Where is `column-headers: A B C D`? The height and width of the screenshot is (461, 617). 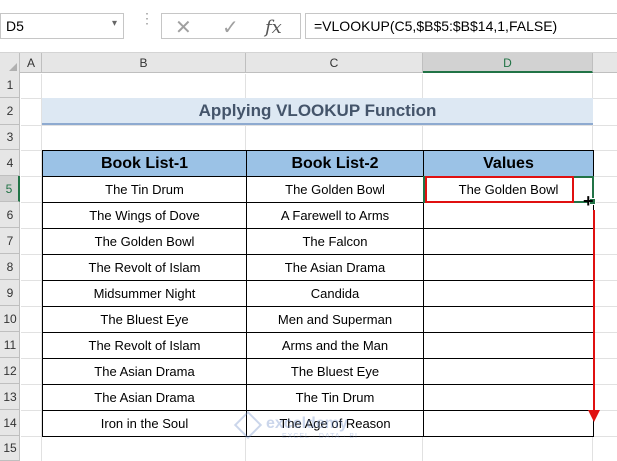 column-headers: A B C D is located at coordinates (308, 63).